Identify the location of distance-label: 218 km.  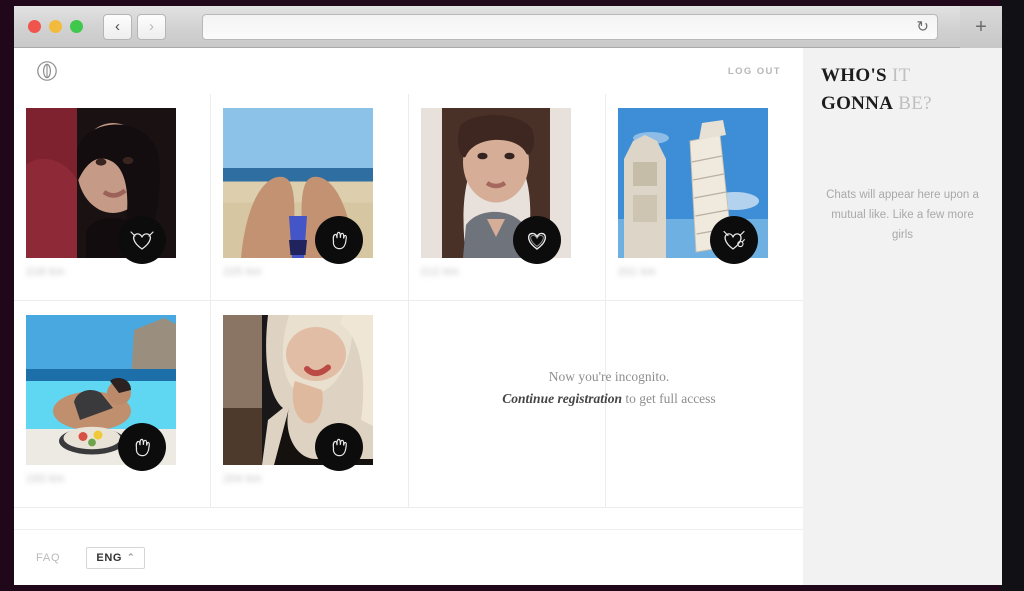
(45, 272).